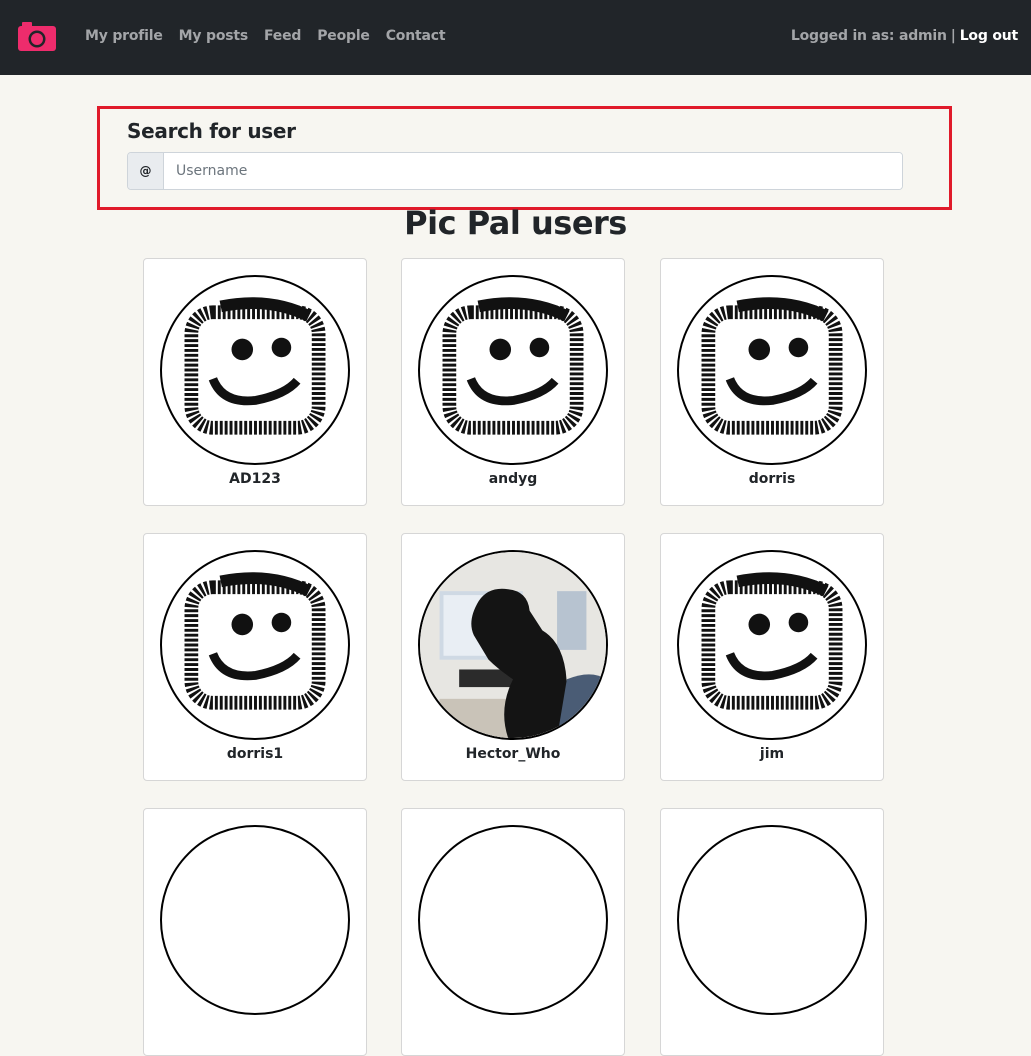  What do you see at coordinates (124, 36) in the screenshot?
I see `nav-my-profile: My profile` at bounding box center [124, 36].